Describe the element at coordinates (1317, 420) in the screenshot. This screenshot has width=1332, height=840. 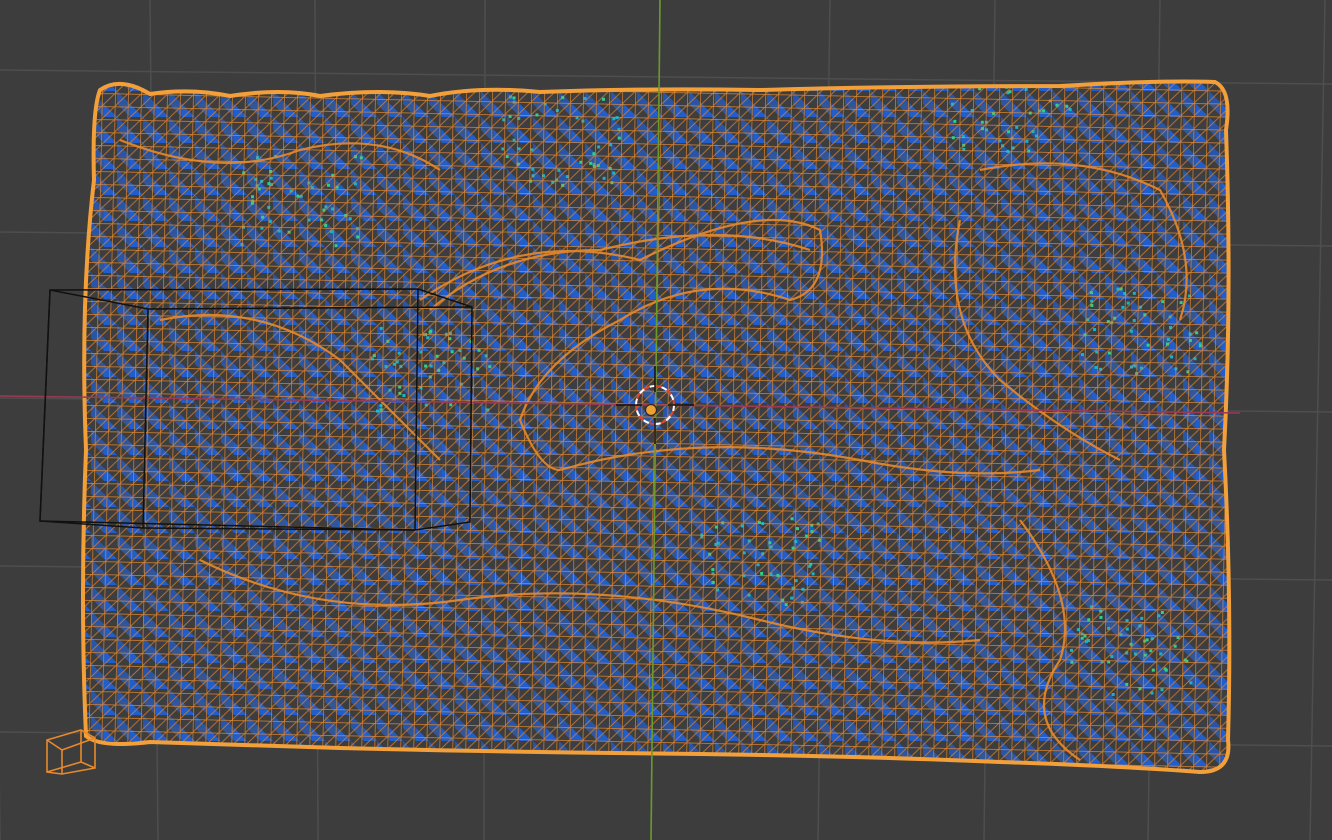
I see `grid-line` at that location.